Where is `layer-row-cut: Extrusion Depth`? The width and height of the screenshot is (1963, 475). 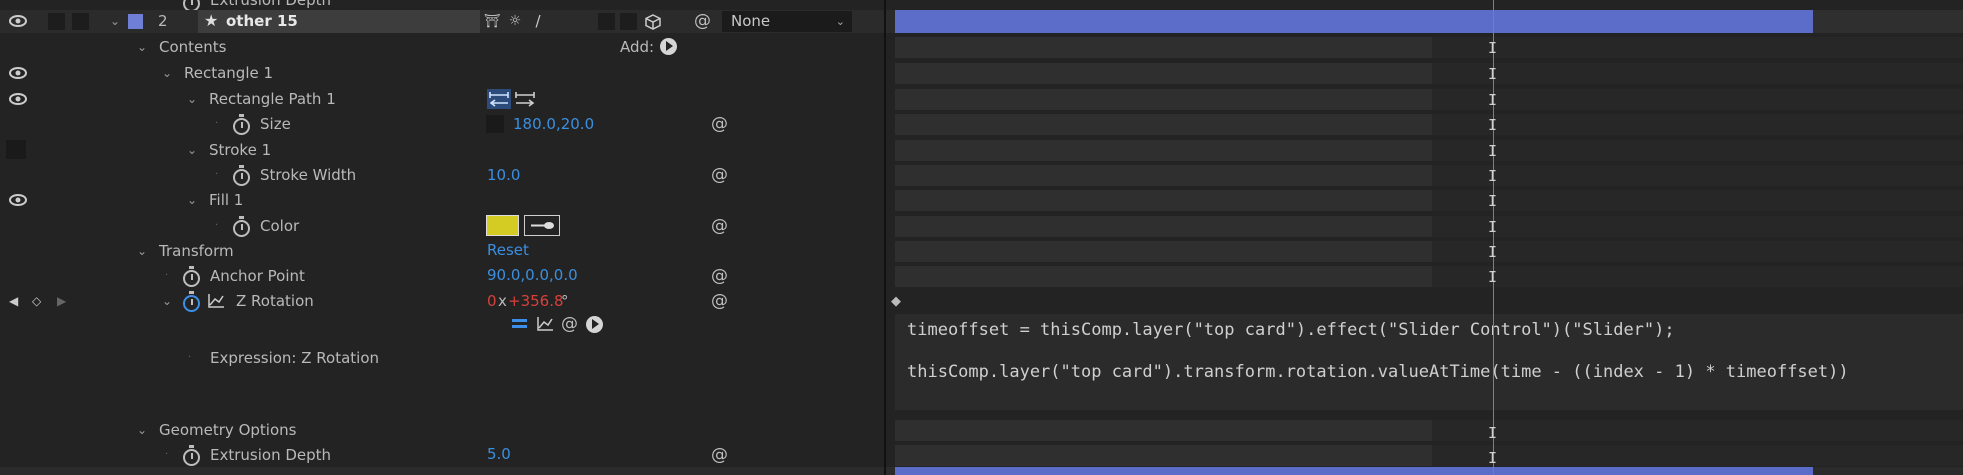 layer-row-cut: Extrusion Depth is located at coordinates (981, 6).